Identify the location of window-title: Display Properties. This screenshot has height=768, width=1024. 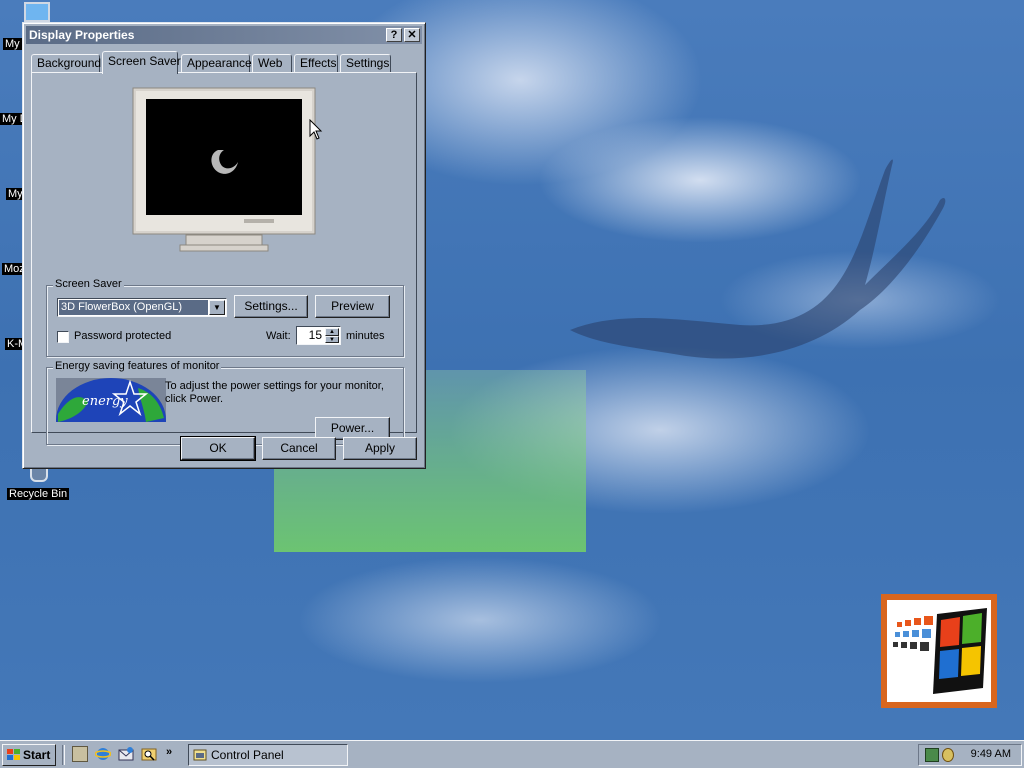
(82, 35).